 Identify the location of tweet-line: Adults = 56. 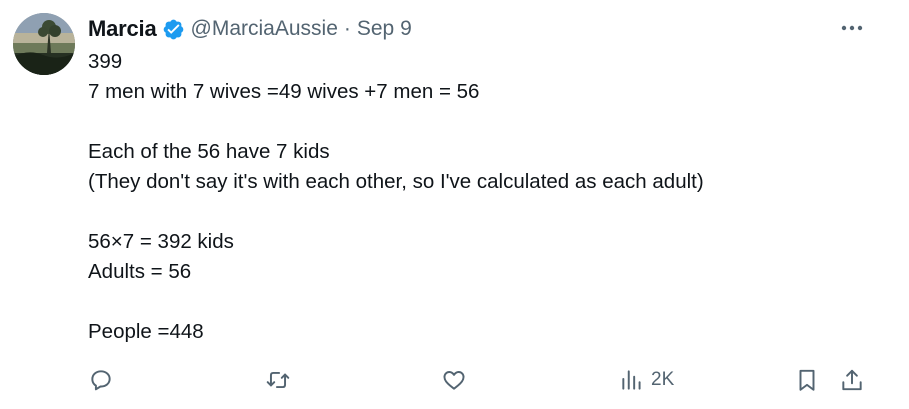
(140, 271).